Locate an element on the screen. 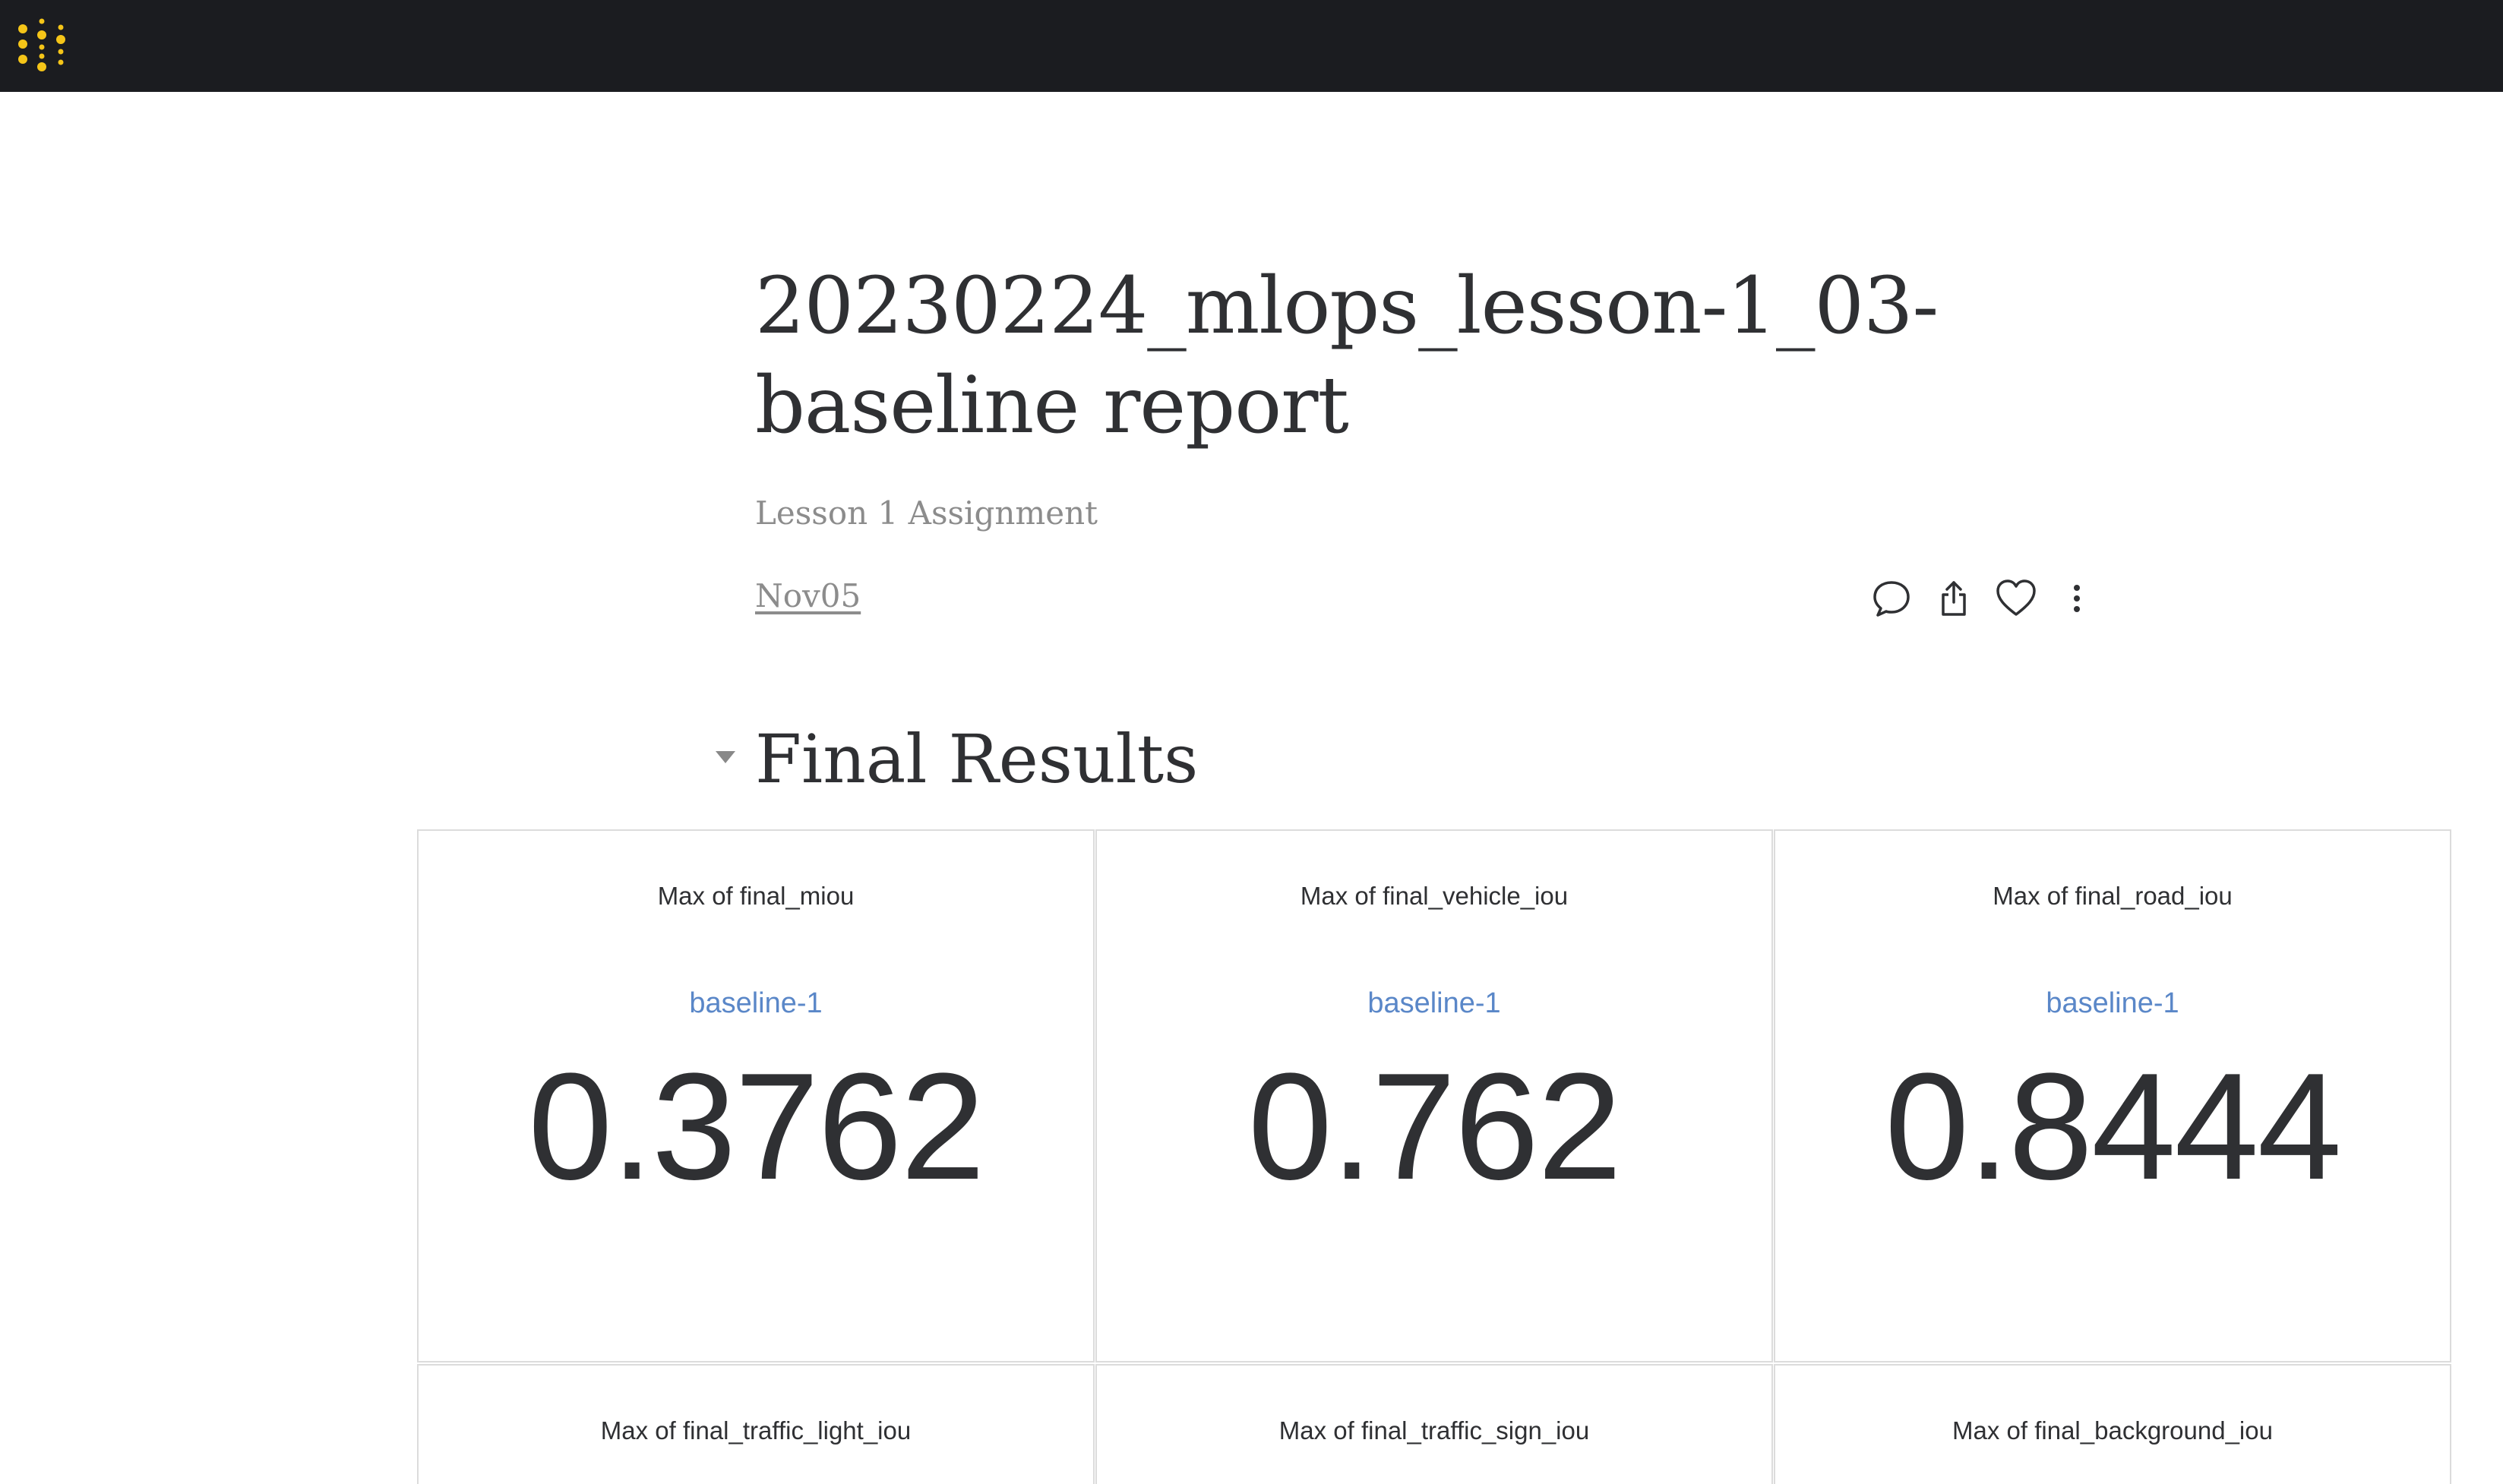  panel-value: 0.3762 is located at coordinates (756, 1126).